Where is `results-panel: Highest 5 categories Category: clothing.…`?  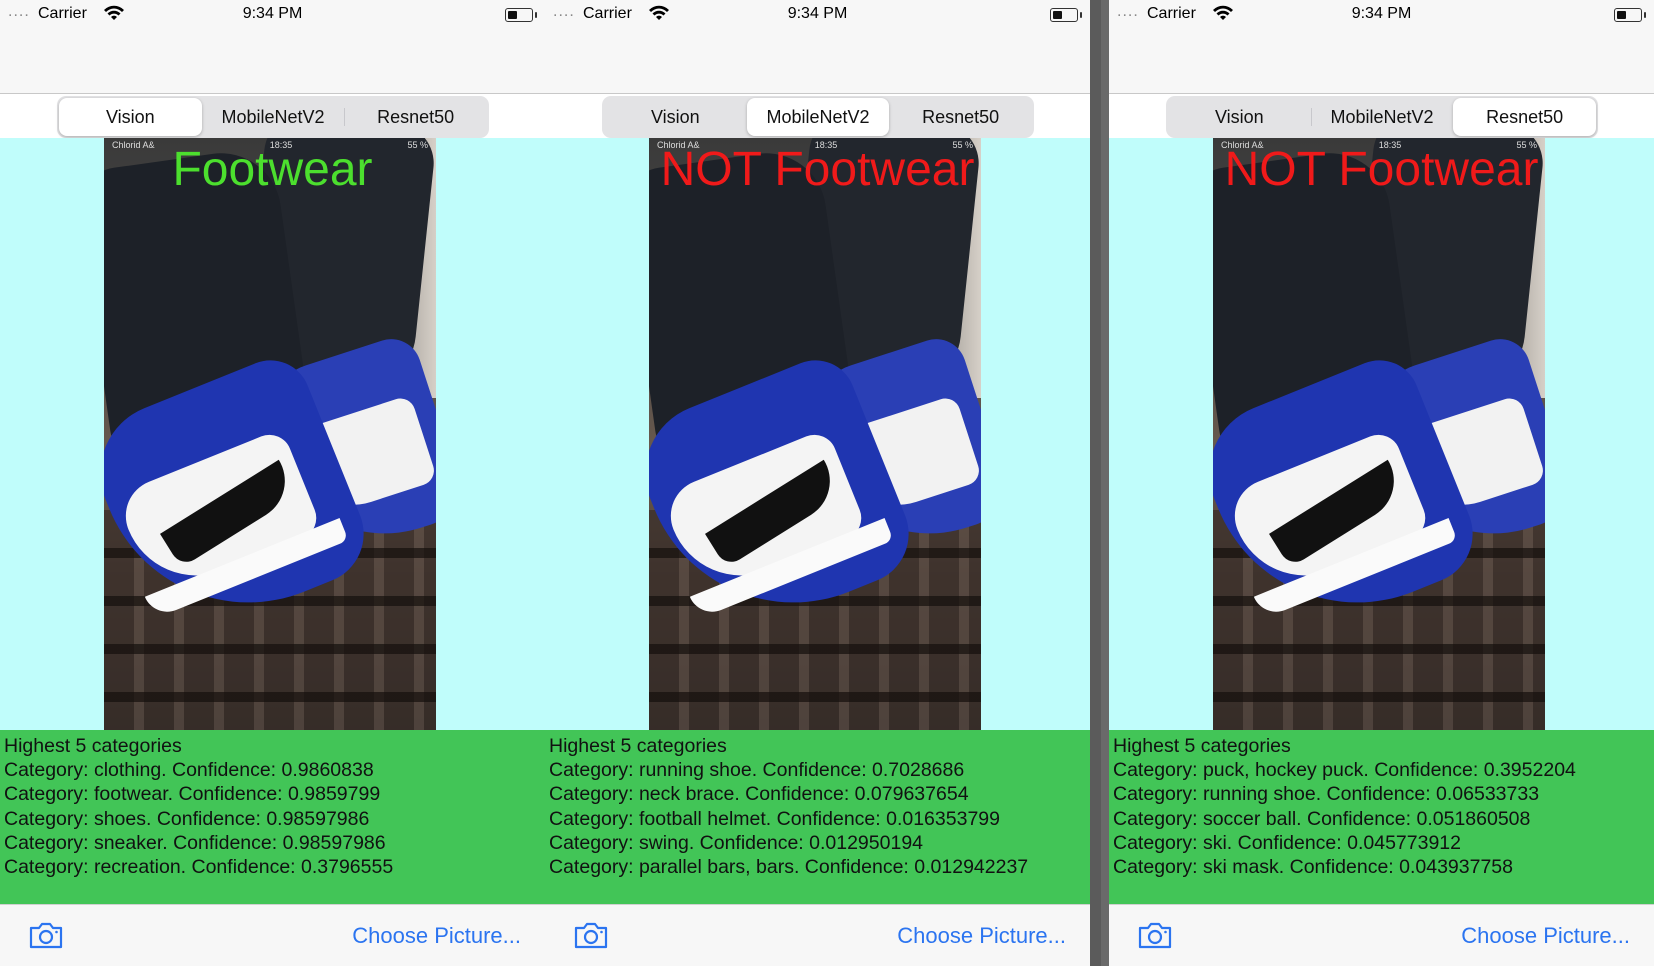
results-panel: Highest 5 categories Category: clothing.… is located at coordinates (272, 817).